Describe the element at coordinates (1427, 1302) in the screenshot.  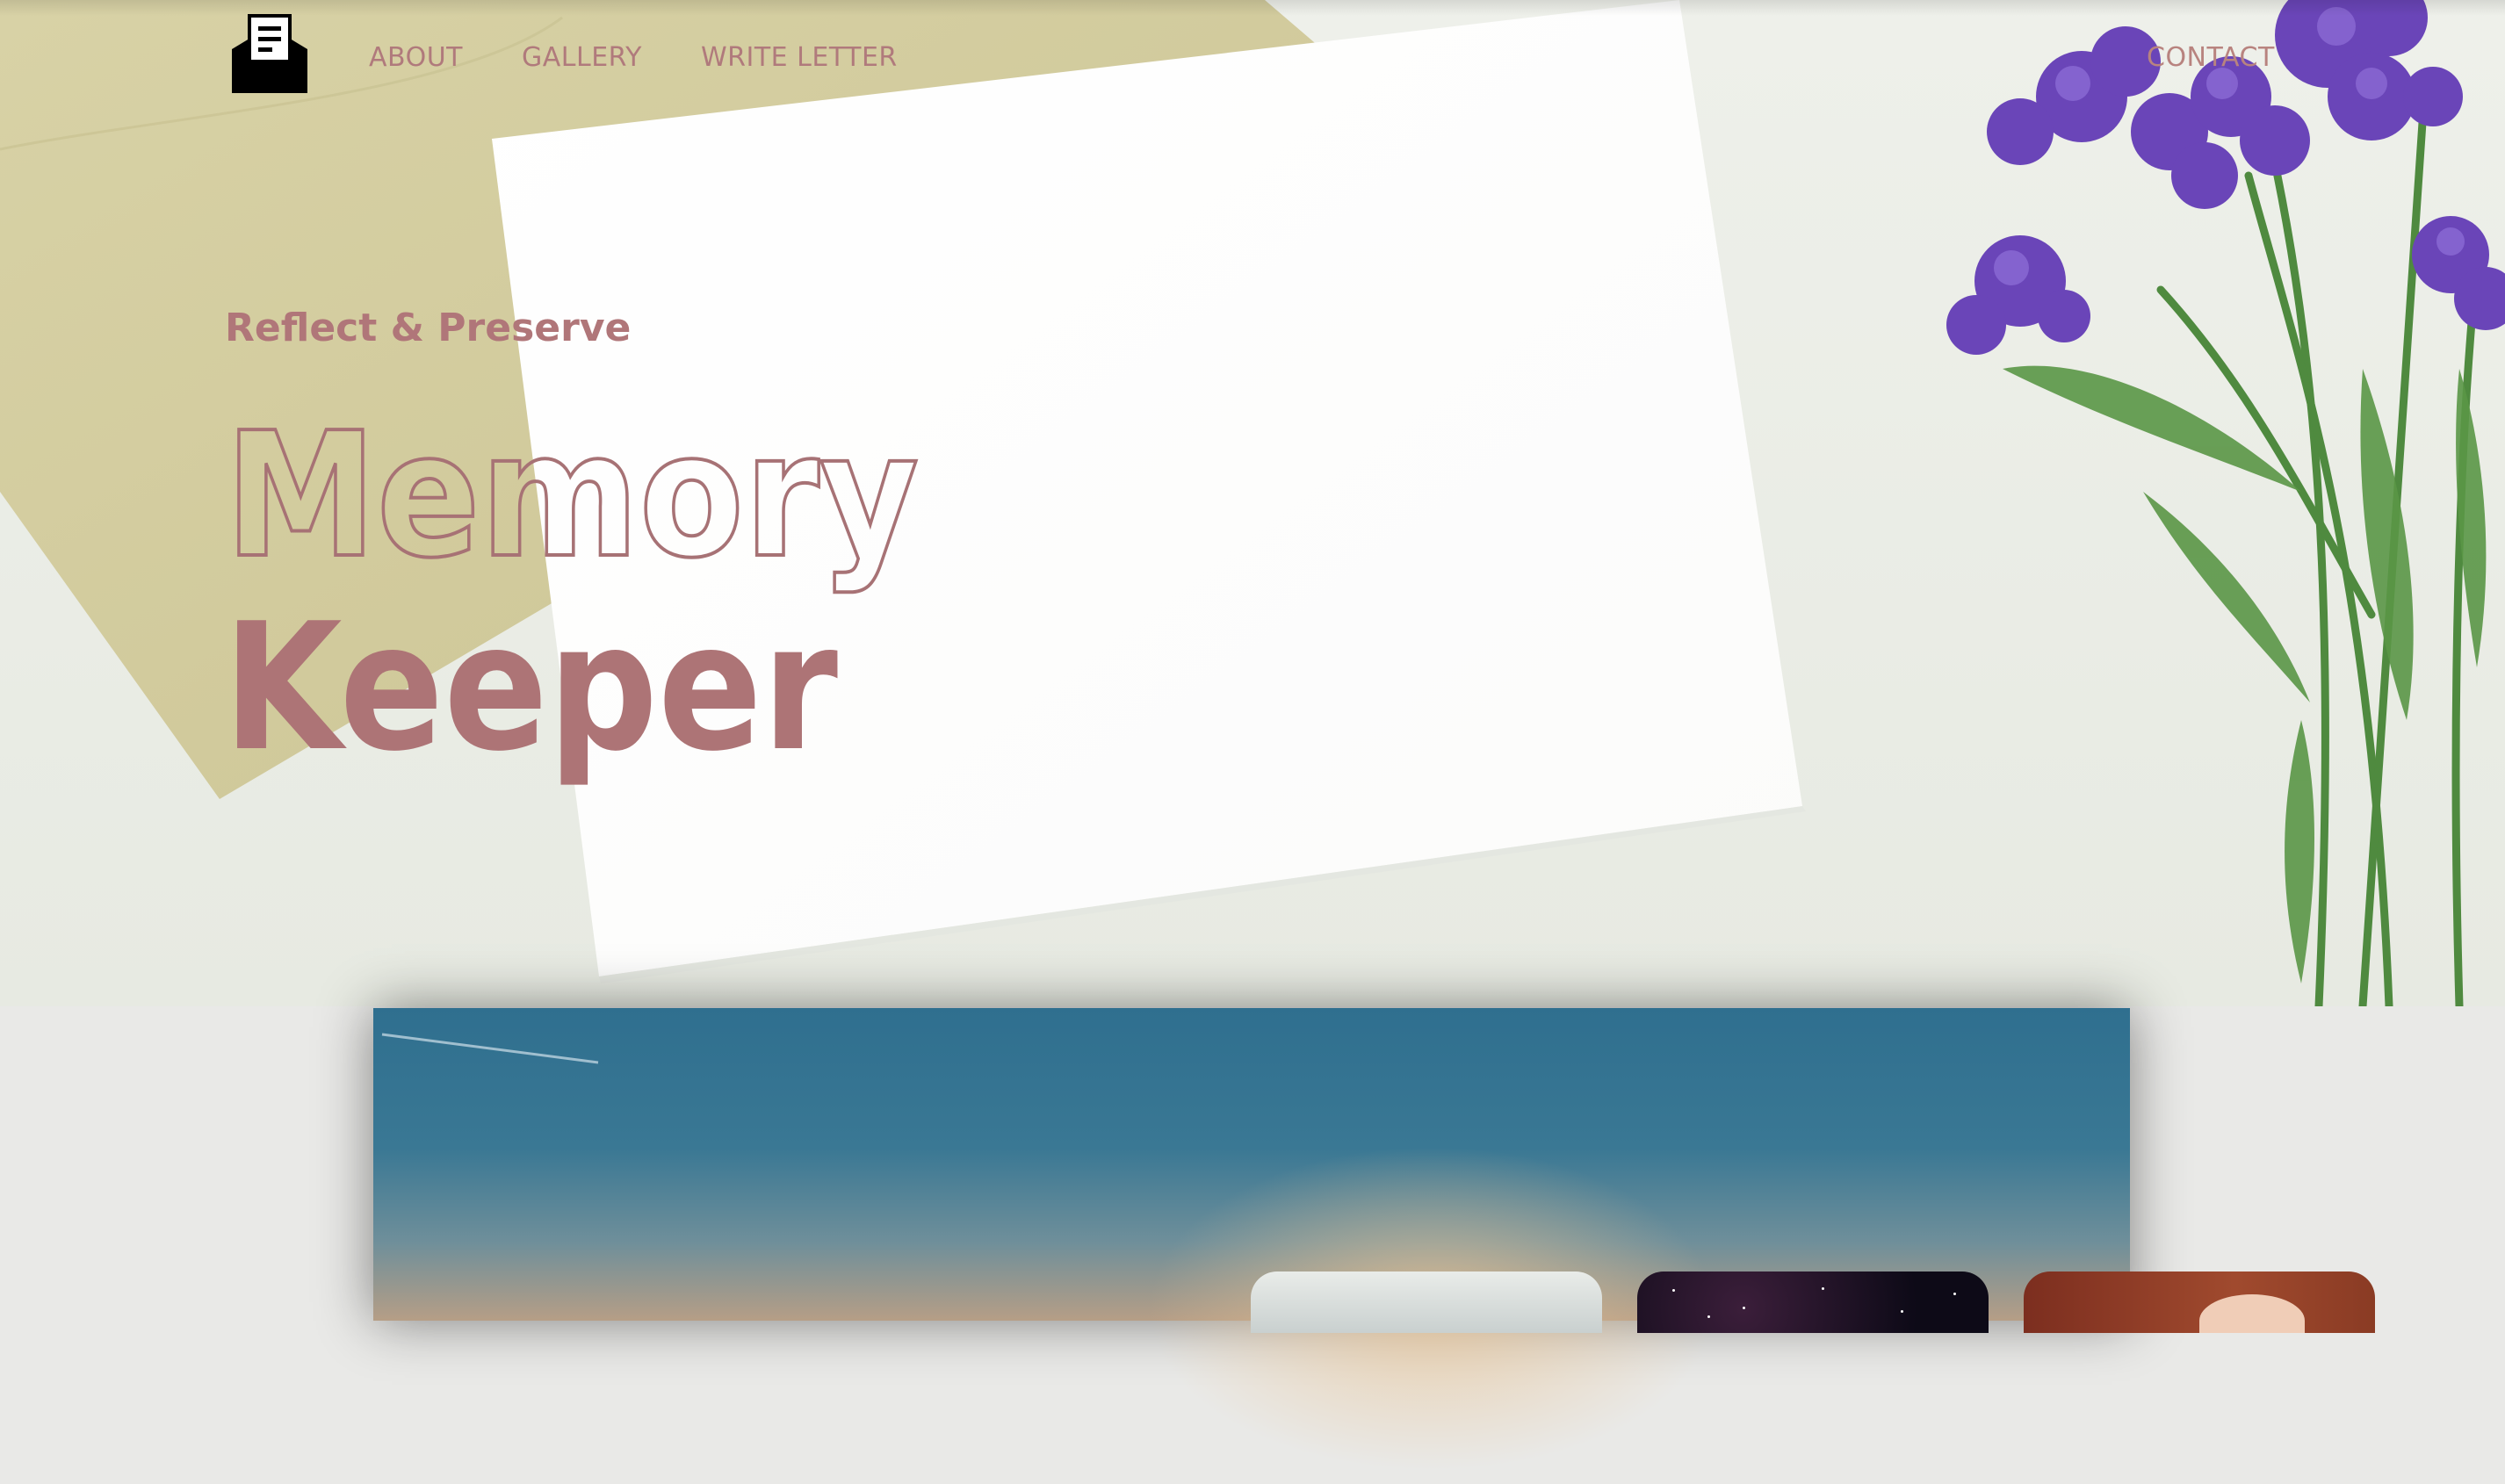
I see `gallery-card-clouds` at that location.